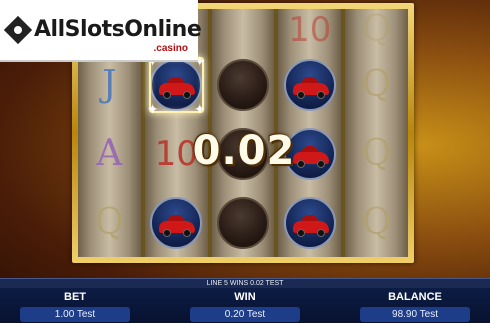 This screenshot has width=490, height=323. I want to click on logo-subtext: .casino, so click(170, 48).